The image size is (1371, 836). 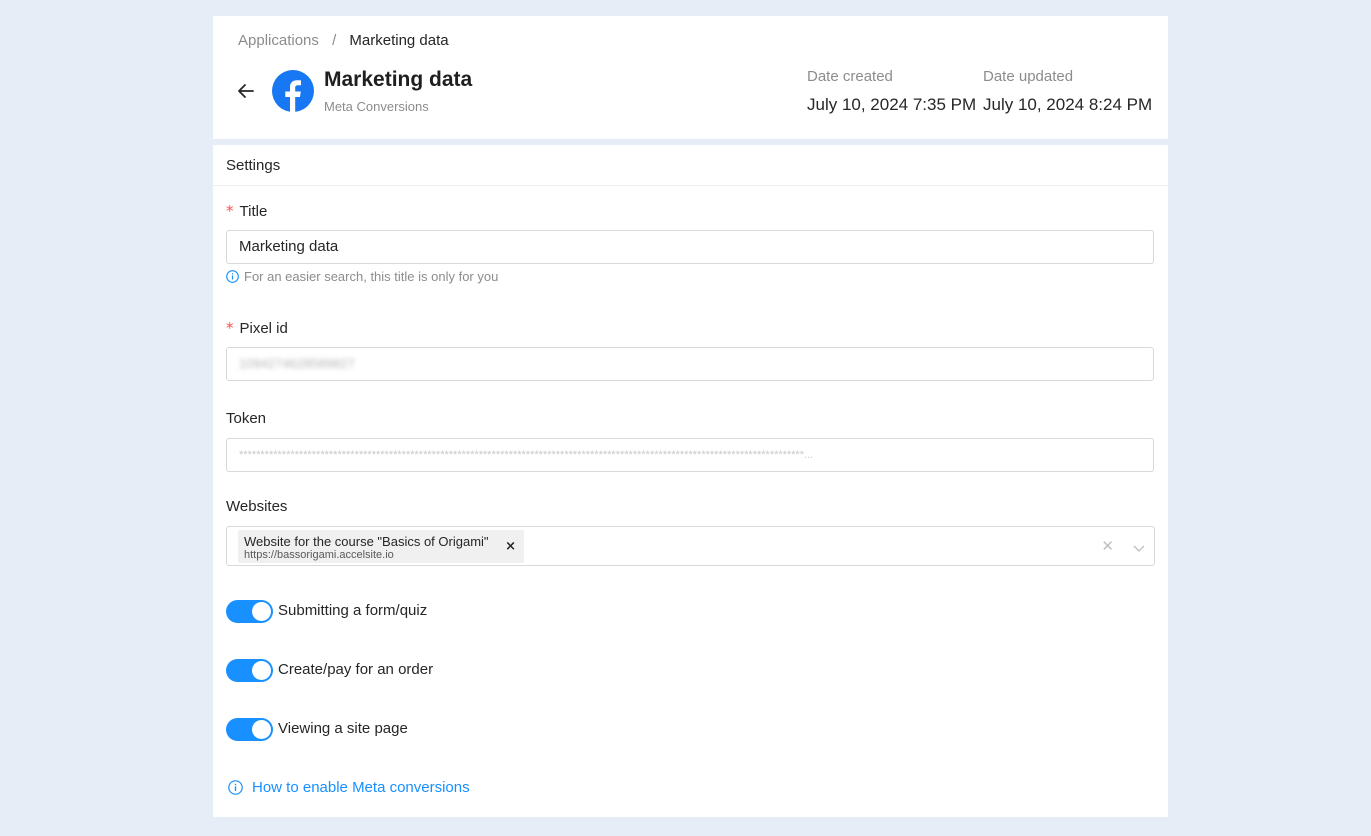 I want to click on websites-field-label: Websites, so click(x=257, y=506).